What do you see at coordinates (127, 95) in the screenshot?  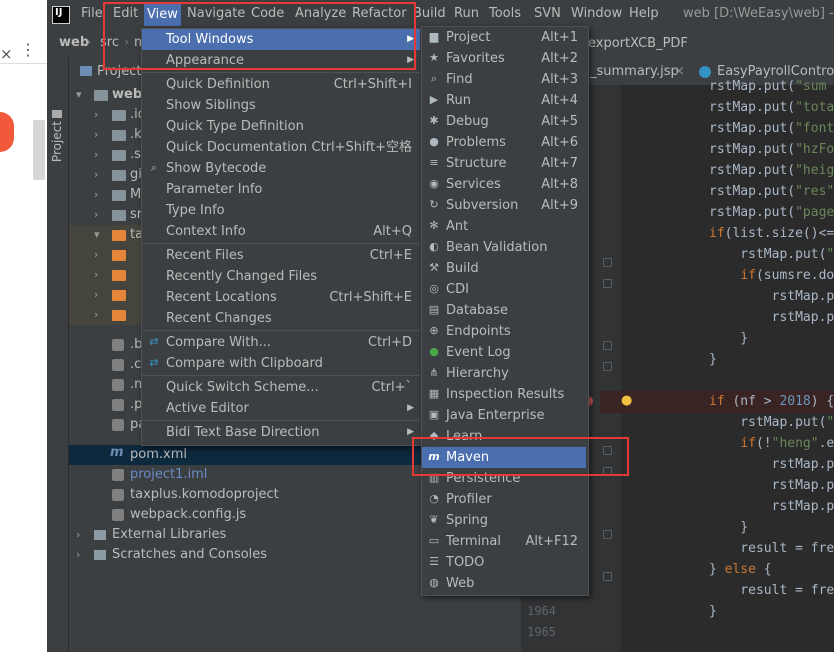 I see `tree-item-label: web` at bounding box center [127, 95].